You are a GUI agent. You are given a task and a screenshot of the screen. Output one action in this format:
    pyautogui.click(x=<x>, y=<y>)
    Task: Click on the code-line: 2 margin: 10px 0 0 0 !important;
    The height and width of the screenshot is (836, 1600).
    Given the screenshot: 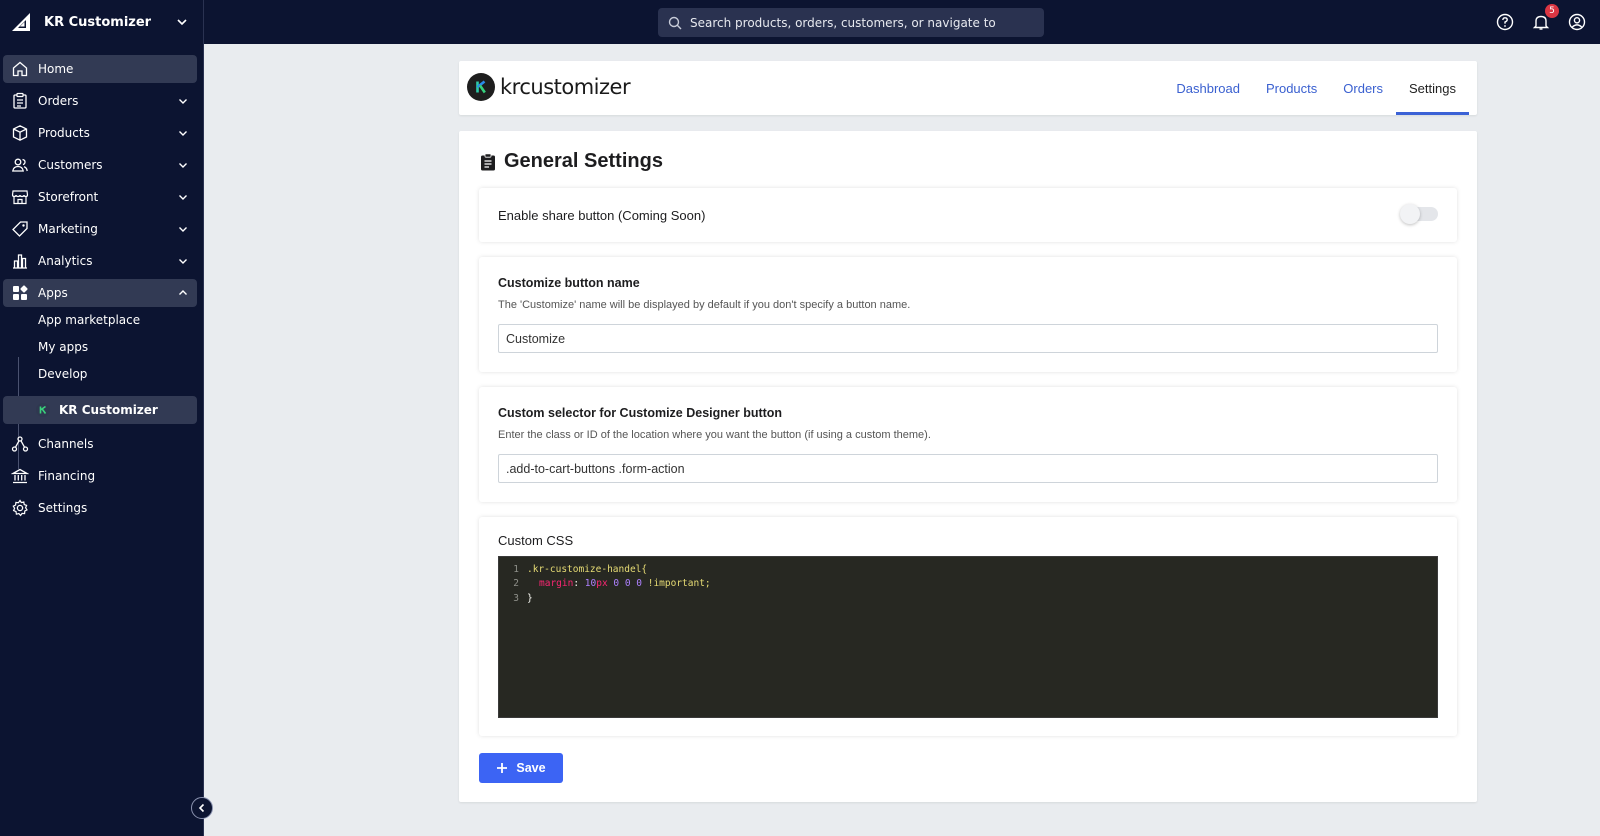 What is the action you would take?
    pyautogui.click(x=968, y=584)
    